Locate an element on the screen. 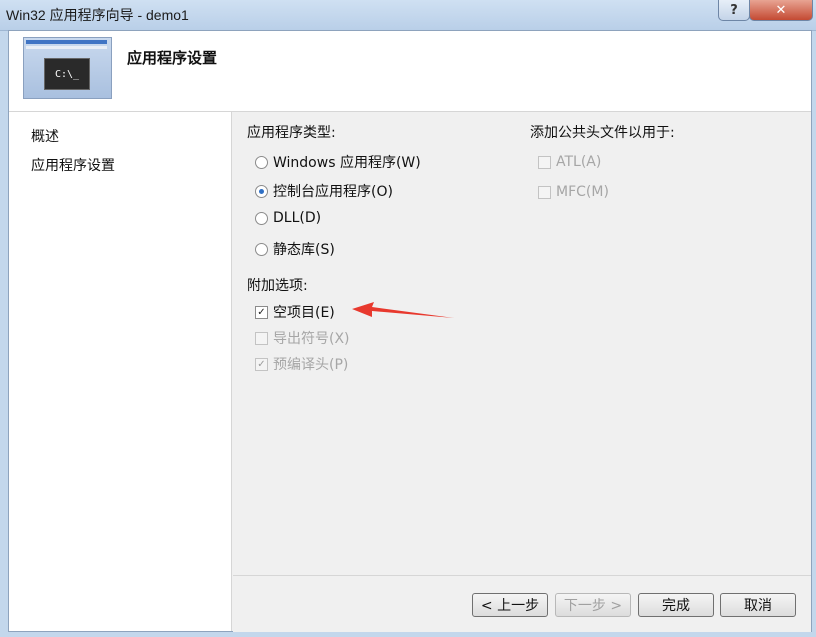 The height and width of the screenshot is (637, 816). help-button: ? is located at coordinates (734, 10).